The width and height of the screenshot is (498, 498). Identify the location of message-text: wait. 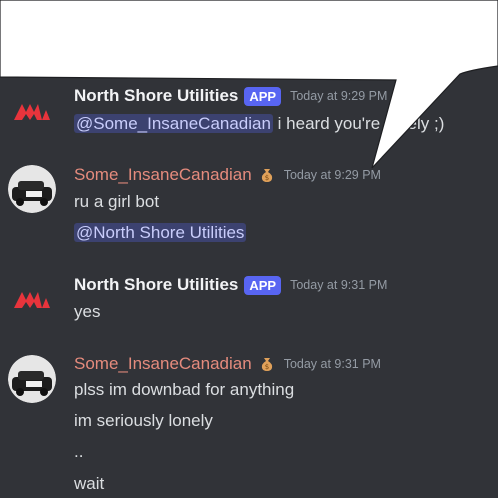
(89, 483).